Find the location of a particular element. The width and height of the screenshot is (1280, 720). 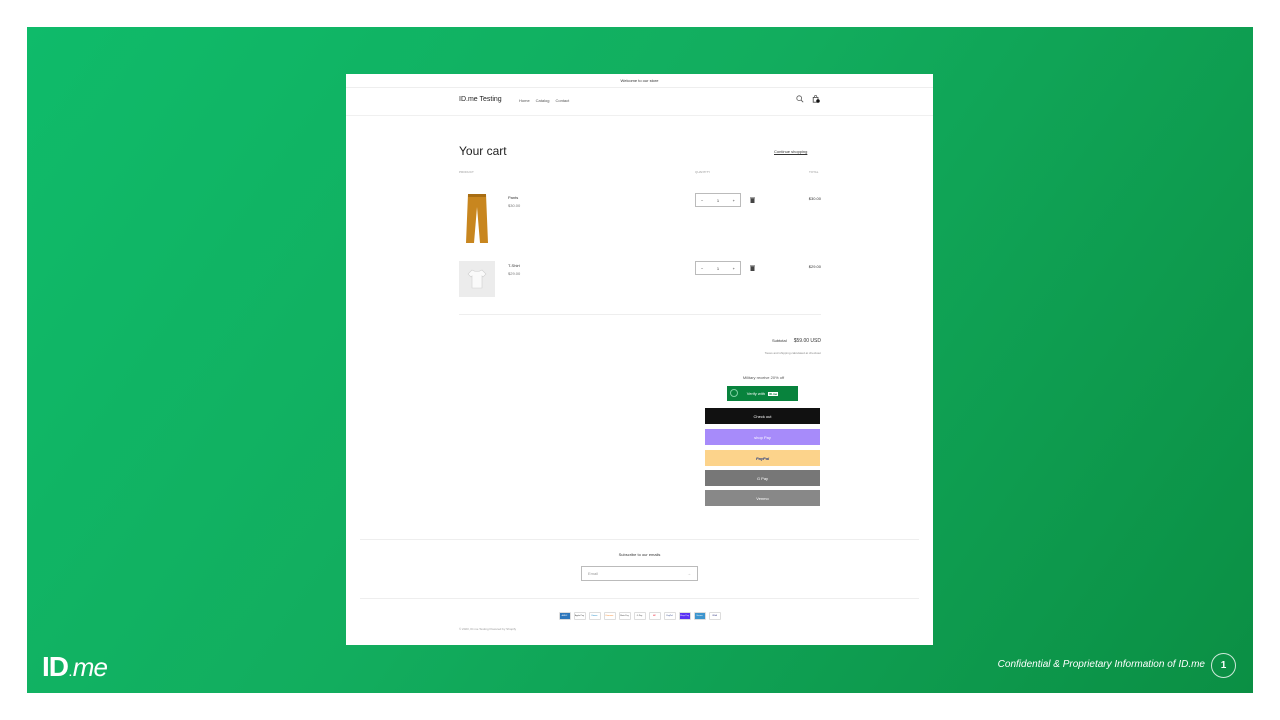

venmo-icon: Venmo is located at coordinates (699, 616).